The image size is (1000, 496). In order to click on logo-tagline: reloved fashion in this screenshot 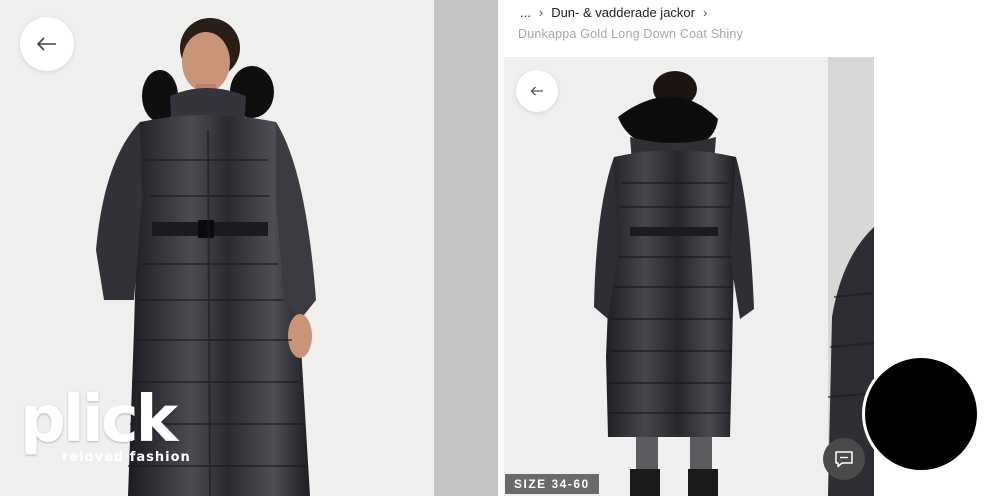, I will do `click(126, 457)`.